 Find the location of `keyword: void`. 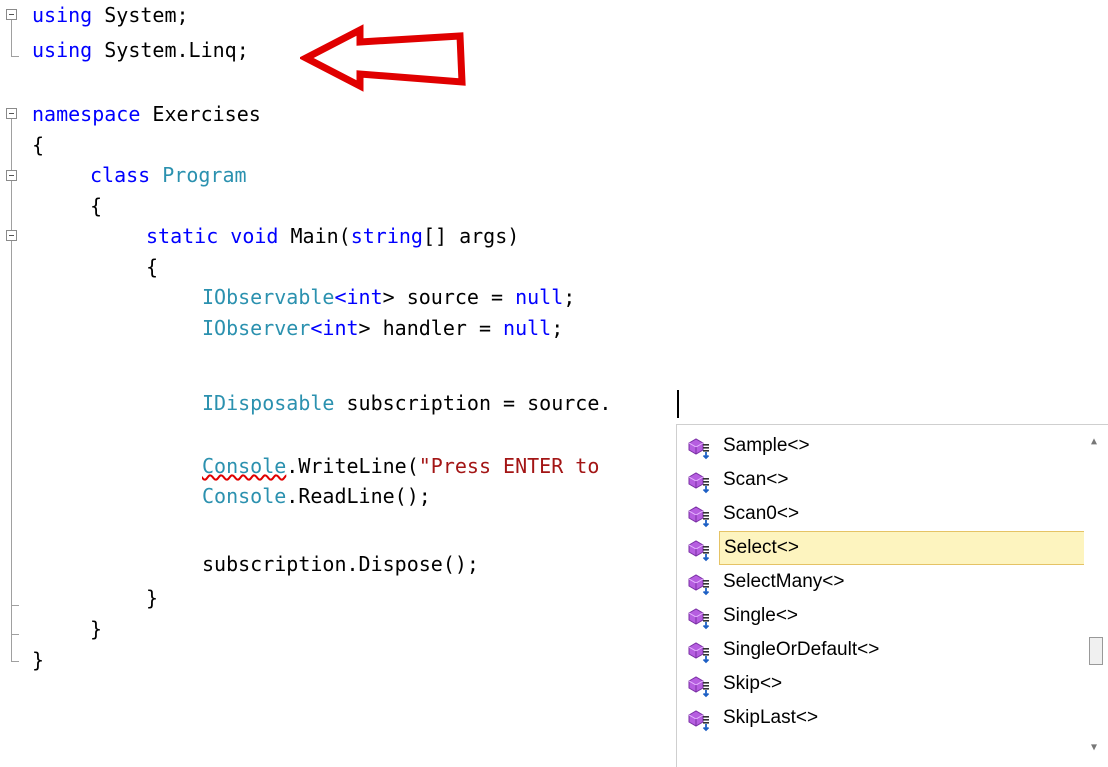

keyword: void is located at coordinates (254, 236).